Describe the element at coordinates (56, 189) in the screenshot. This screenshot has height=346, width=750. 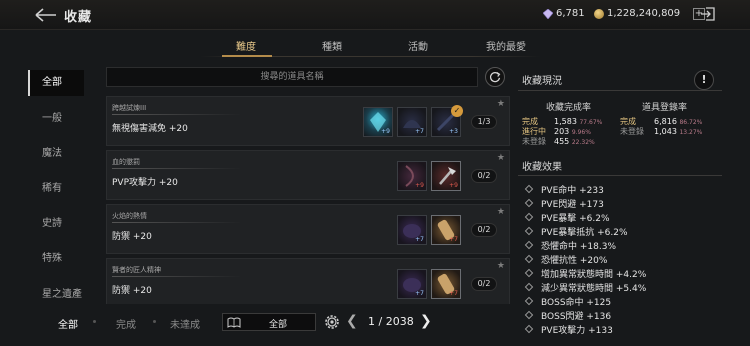
I see `sidebar-item-rare: 稀有` at that location.